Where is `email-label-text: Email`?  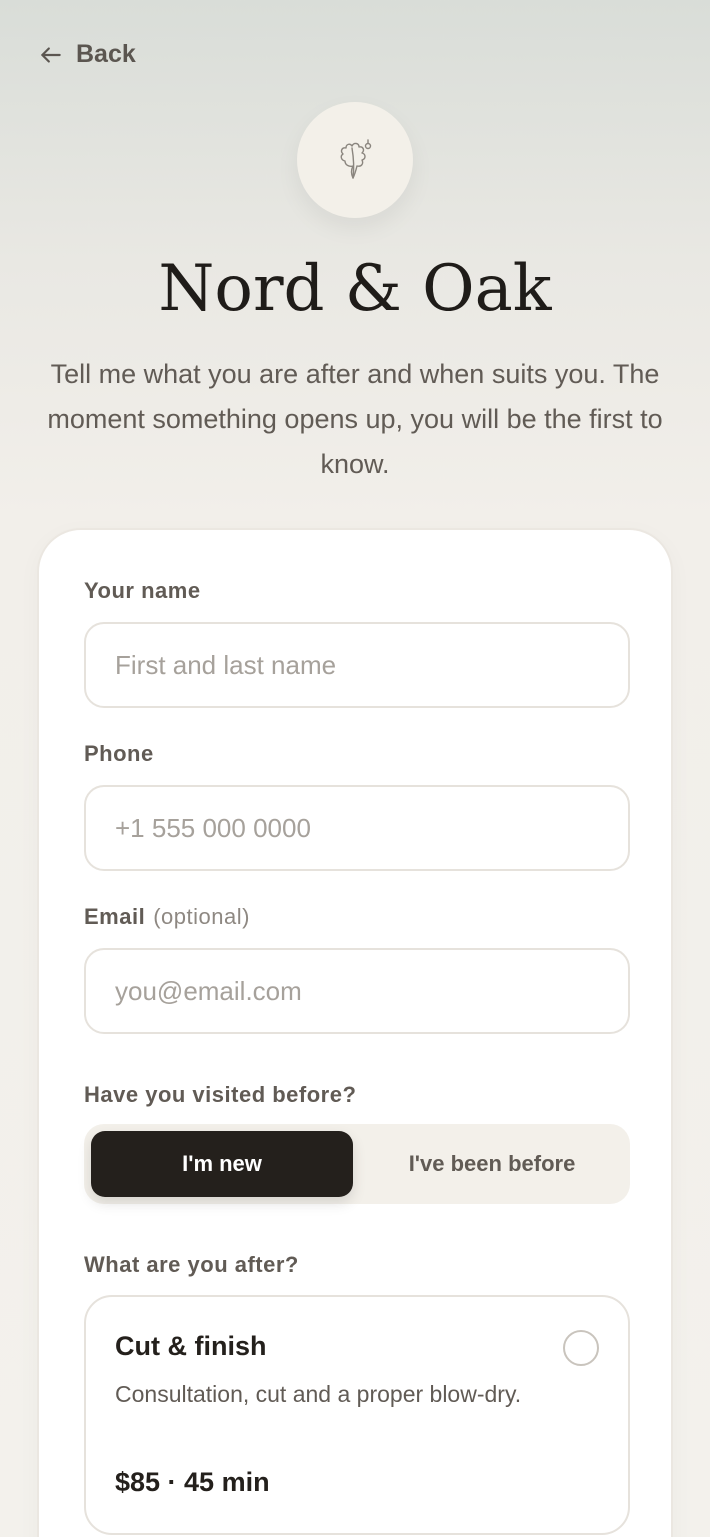 email-label-text: Email is located at coordinates (115, 916).